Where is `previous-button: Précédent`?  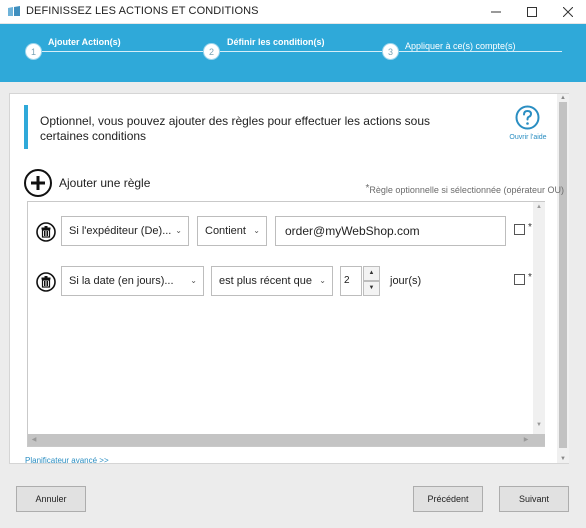
previous-button: Précédent is located at coordinates (448, 499).